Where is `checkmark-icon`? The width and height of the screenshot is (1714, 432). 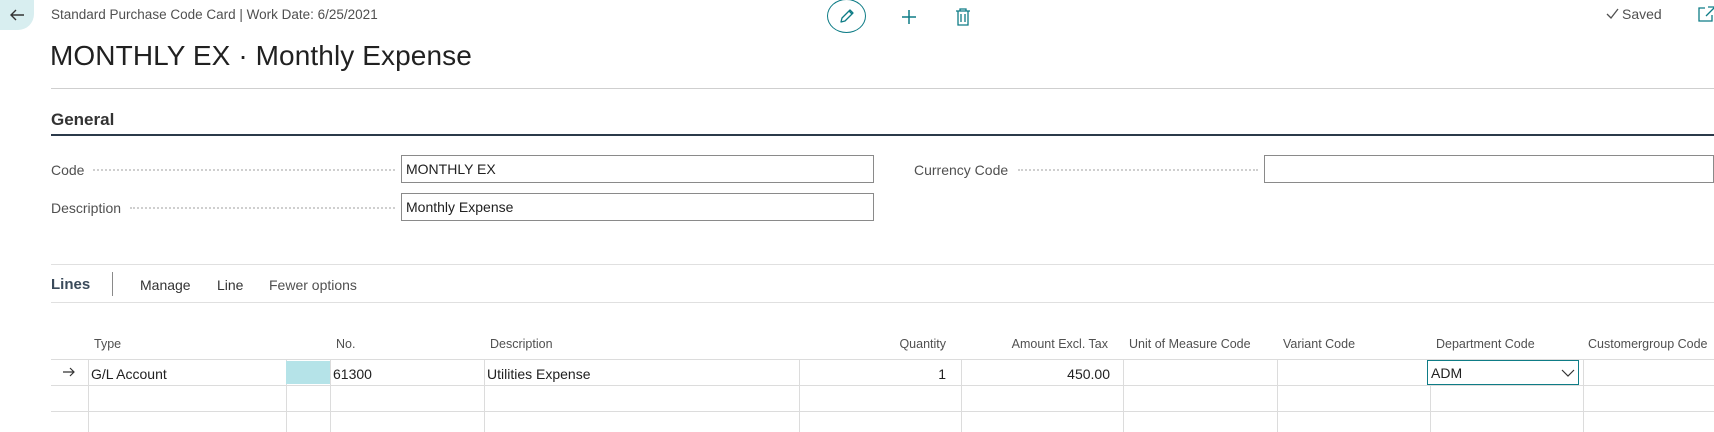 checkmark-icon is located at coordinates (1612, 13).